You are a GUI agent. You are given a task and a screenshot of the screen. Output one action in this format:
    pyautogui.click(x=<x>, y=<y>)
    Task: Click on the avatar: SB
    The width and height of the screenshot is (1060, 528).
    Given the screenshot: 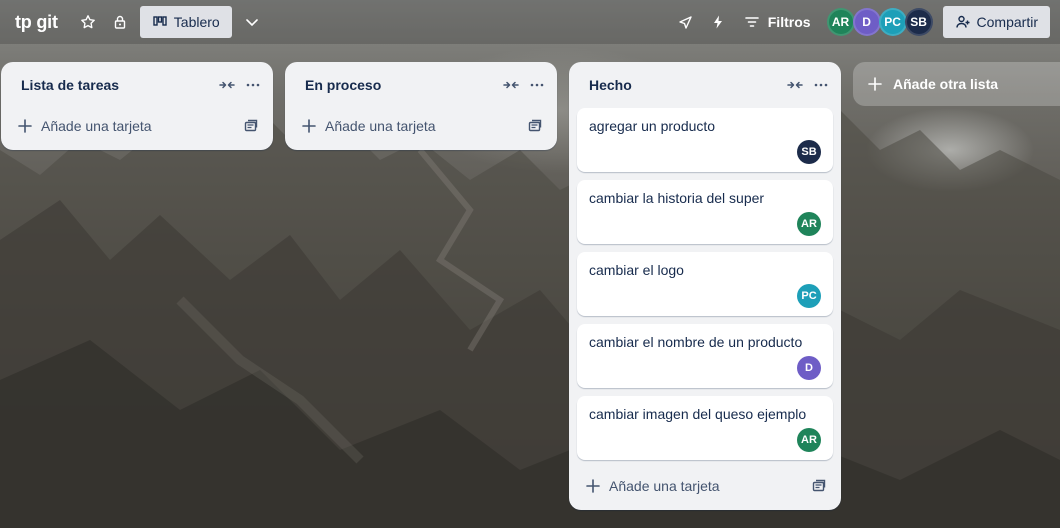 What is the action you would take?
    pyautogui.click(x=918, y=22)
    